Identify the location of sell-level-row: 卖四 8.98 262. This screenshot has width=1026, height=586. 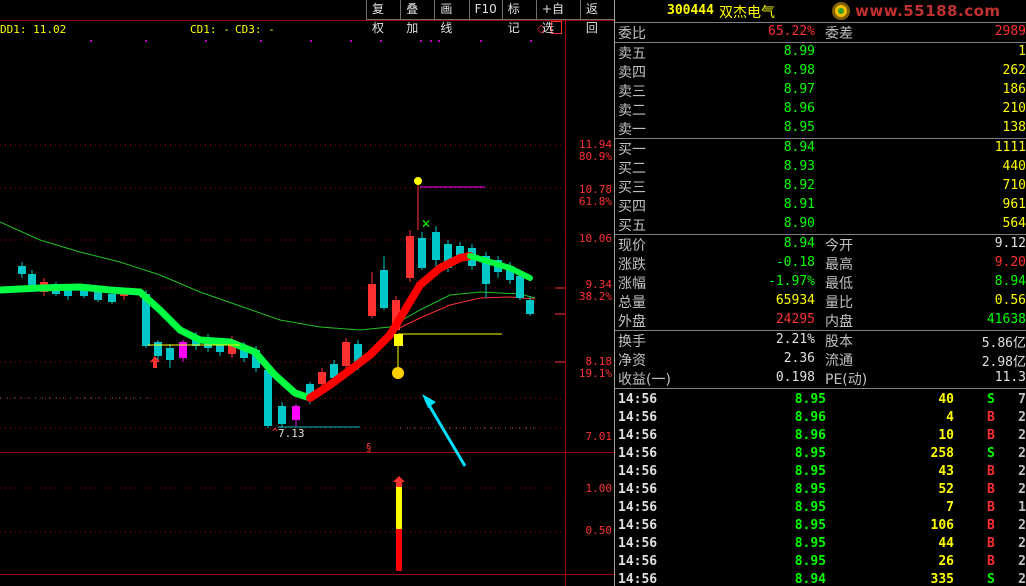
(820, 71).